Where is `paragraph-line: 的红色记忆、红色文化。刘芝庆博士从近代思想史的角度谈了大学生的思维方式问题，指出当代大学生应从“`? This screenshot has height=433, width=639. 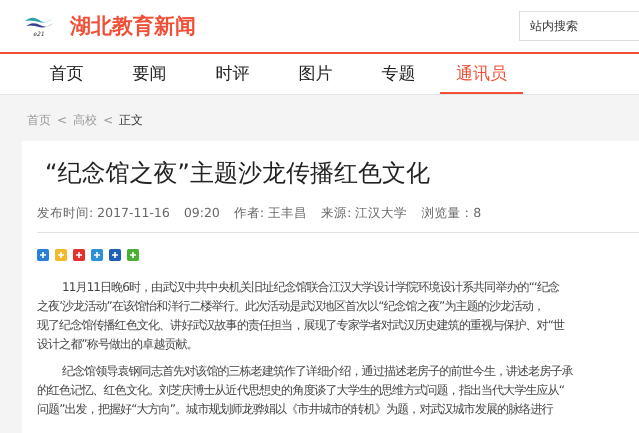
paragraph-line: 的红色记忆、红色文化。刘芝庆博士从近代思想史的角度谈了大学生的思维方式问题，指出当代大学生应从“ is located at coordinates (300, 390).